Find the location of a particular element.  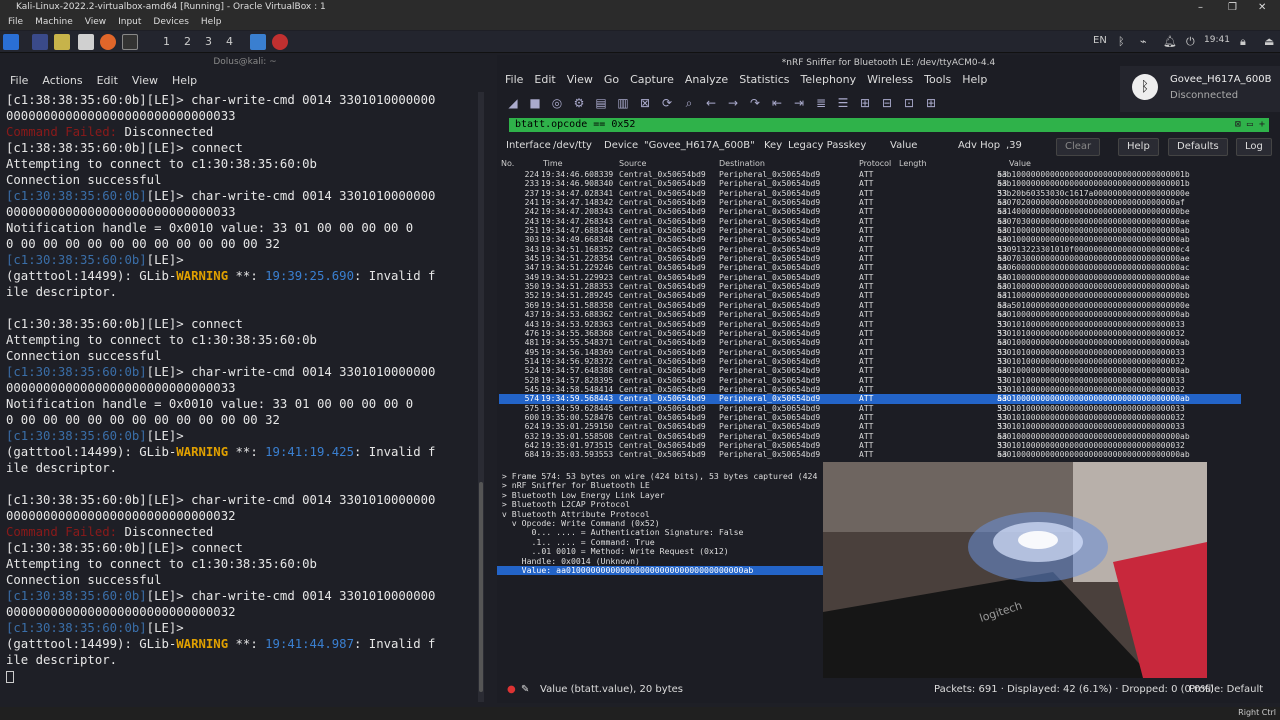

maximize-icon: ❐ is located at coordinates (1232, 7).